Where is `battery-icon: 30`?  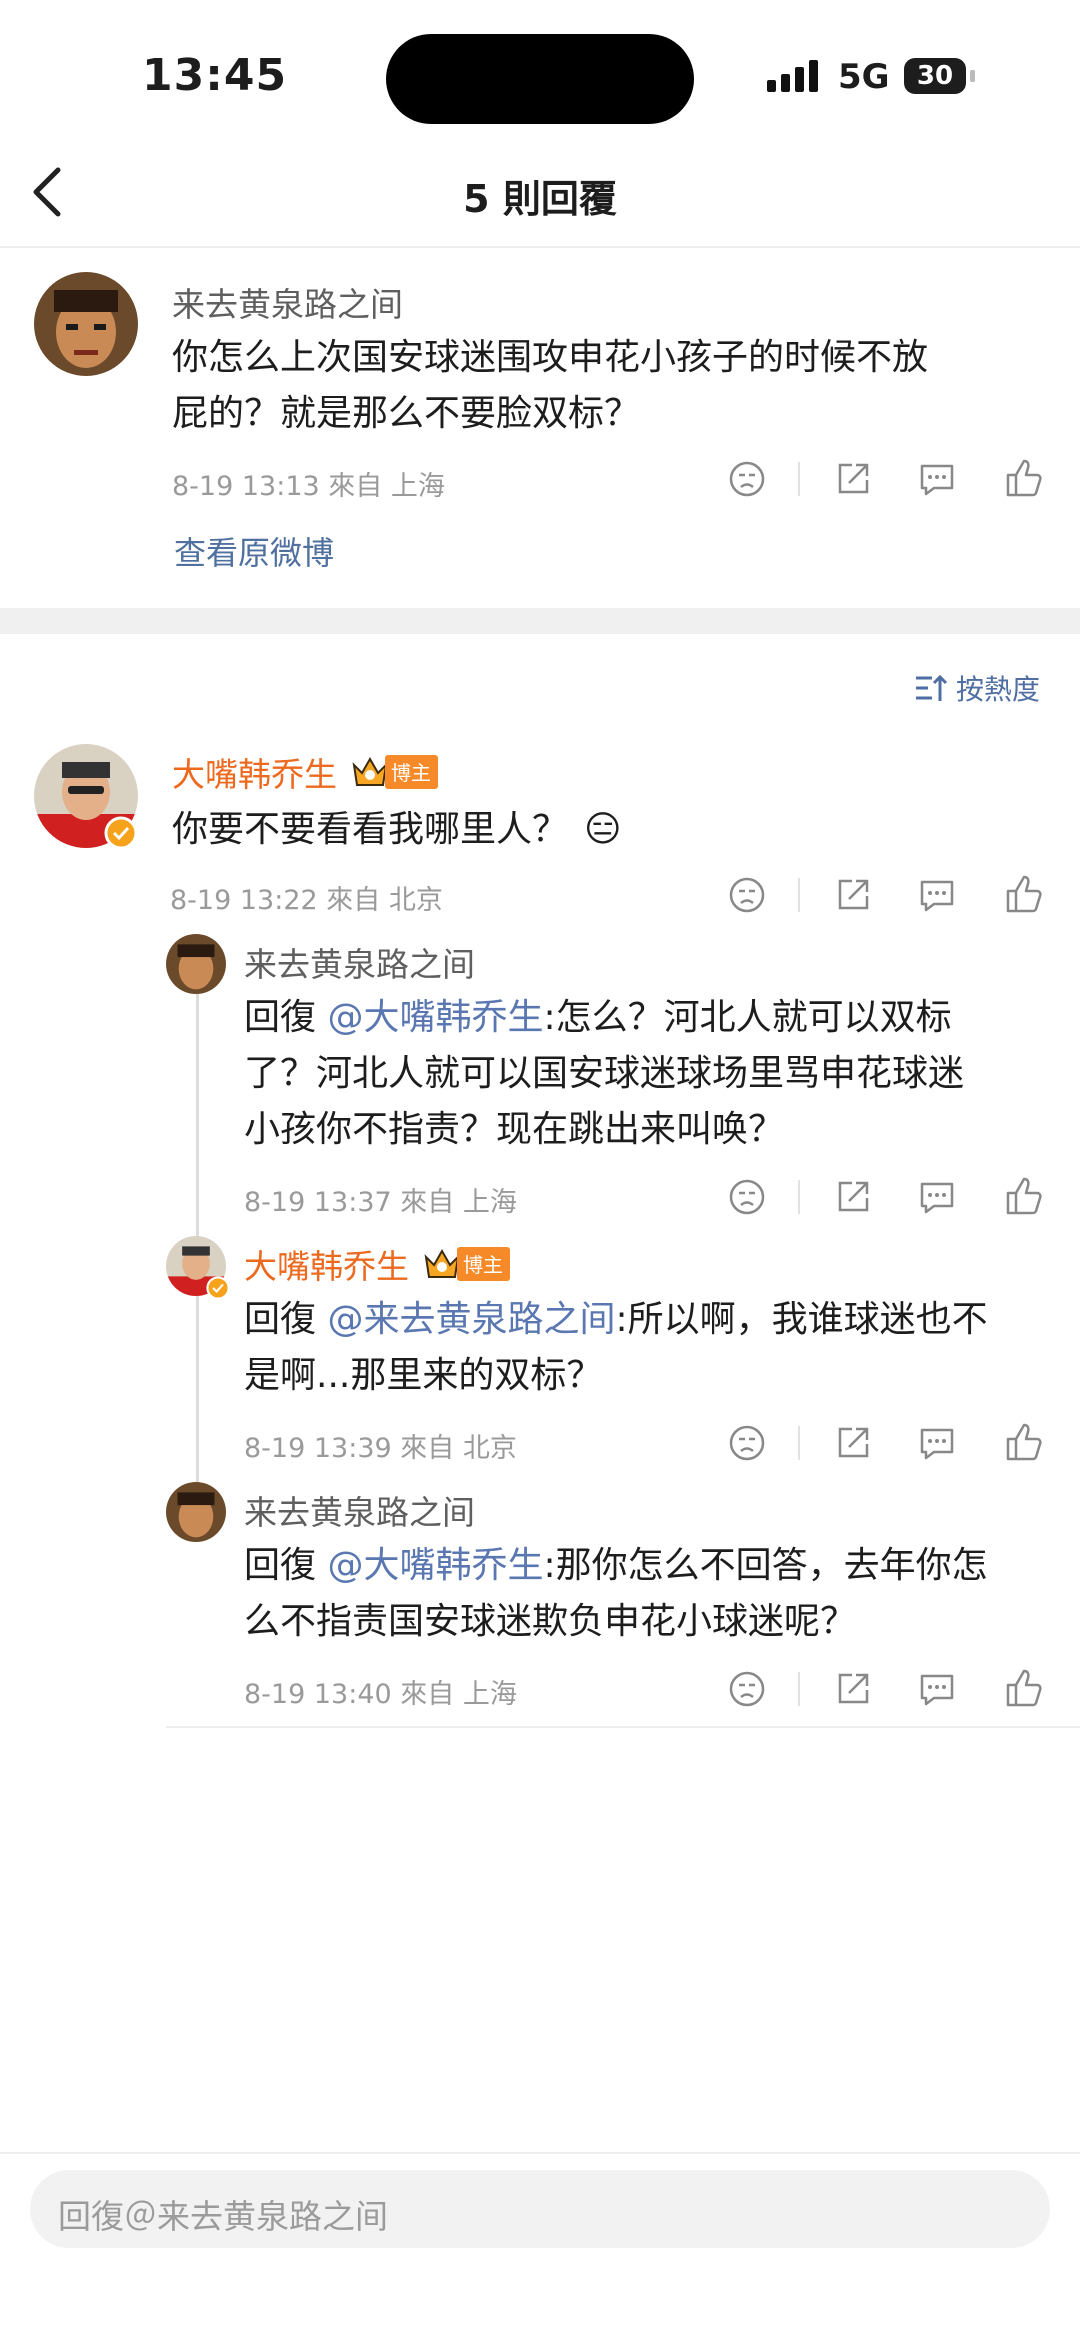 battery-icon: 30 is located at coordinates (935, 76).